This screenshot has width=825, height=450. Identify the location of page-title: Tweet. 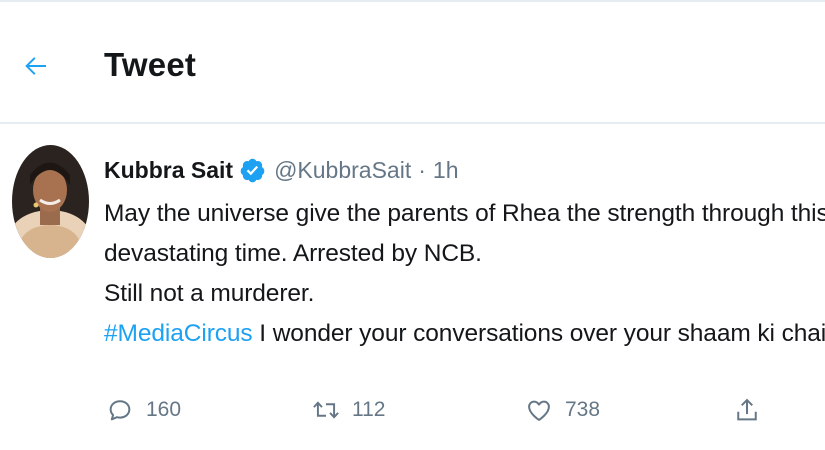
(150, 64).